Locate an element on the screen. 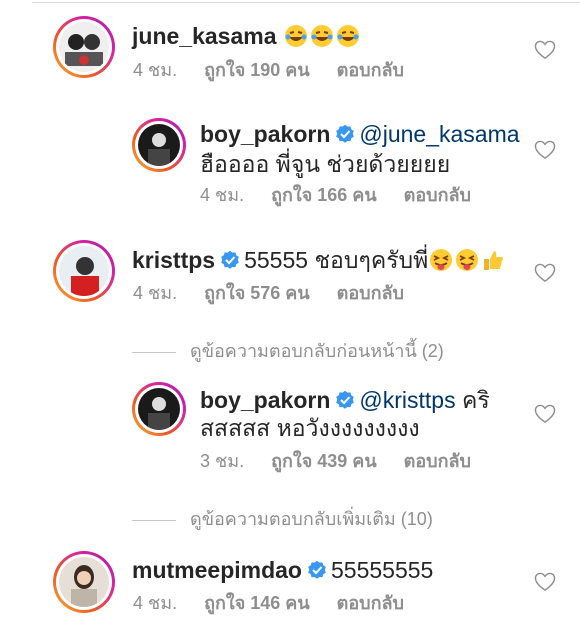  emoji-group is located at coordinates (322, 36).